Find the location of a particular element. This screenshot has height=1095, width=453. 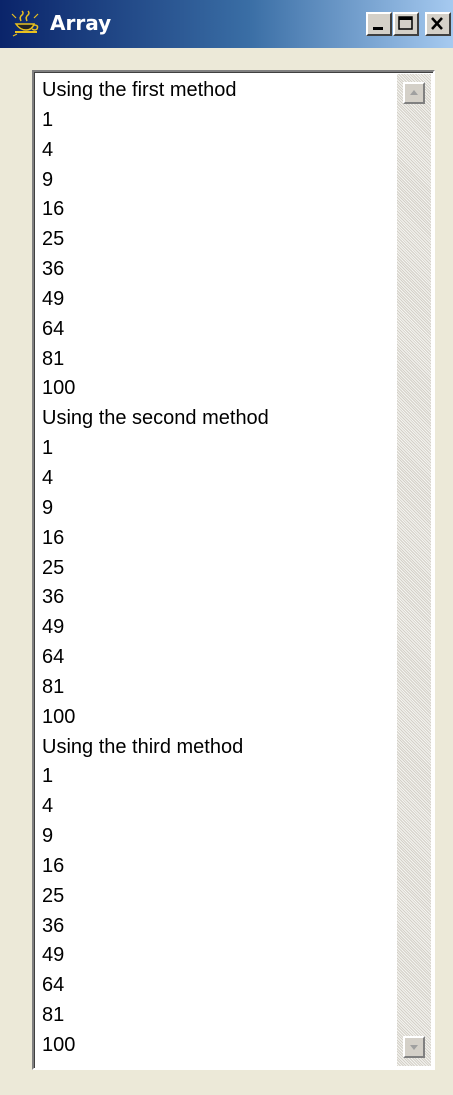

list-item: Using the second method is located at coordinates (155, 419).